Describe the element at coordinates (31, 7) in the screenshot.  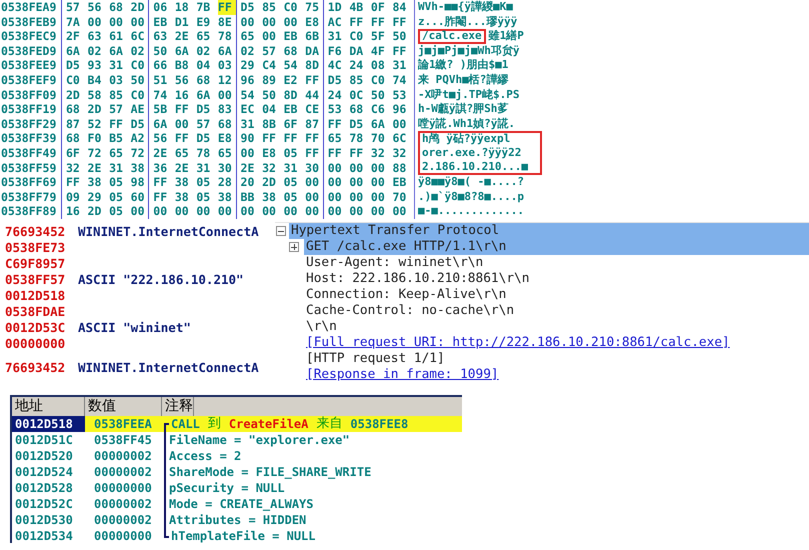
I see `address-cell: 0538FEA9` at that location.